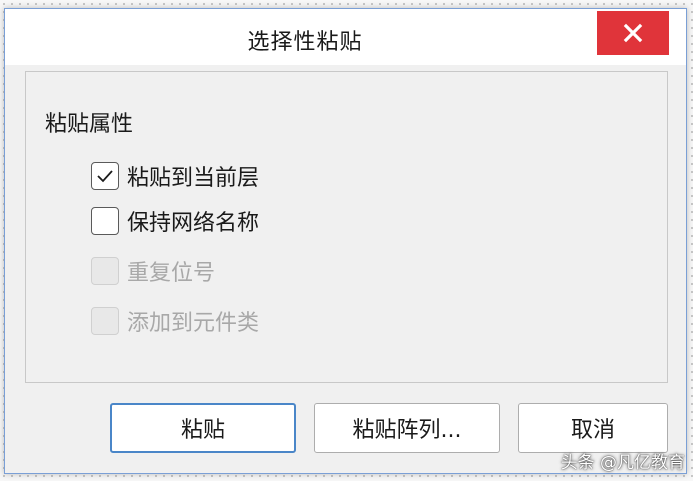 The height and width of the screenshot is (481, 693). I want to click on option-label: 粘贴到当前层, so click(193, 178).